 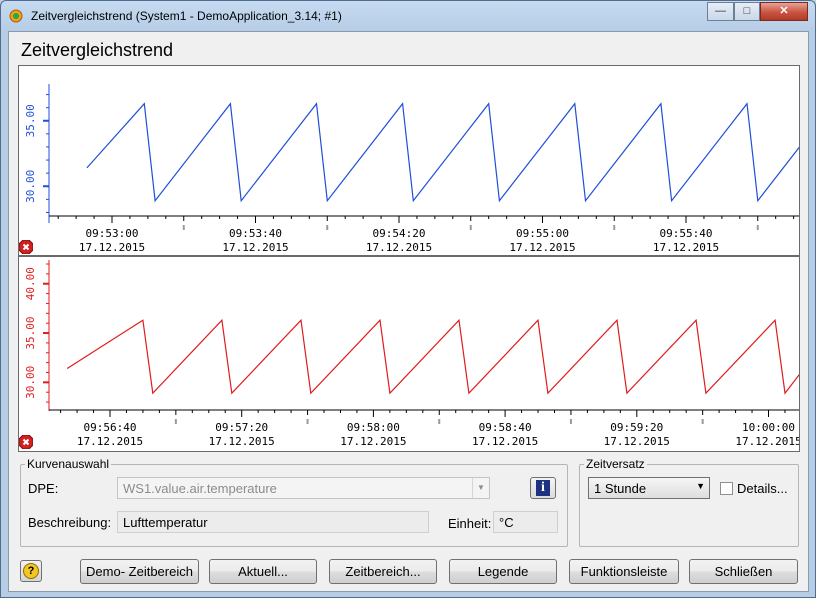 What do you see at coordinates (26, 247) in the screenshot?
I see `trend-1-error-icon` at bounding box center [26, 247].